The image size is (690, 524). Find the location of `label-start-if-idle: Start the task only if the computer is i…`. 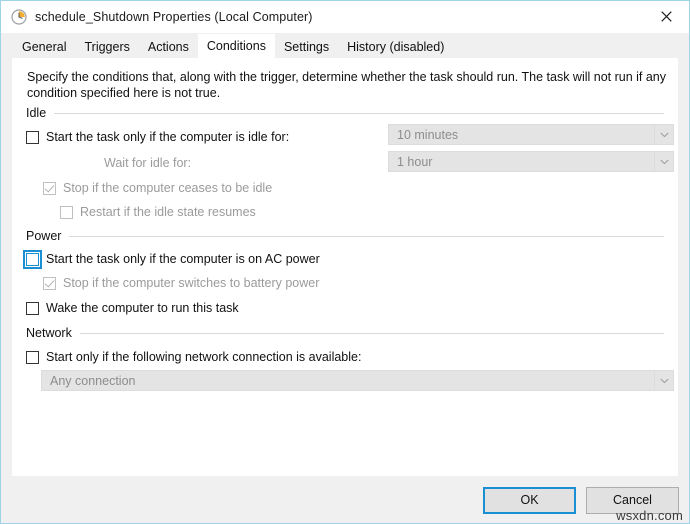

label-start-if-idle: Start the task only if the computer is i… is located at coordinates (168, 137).